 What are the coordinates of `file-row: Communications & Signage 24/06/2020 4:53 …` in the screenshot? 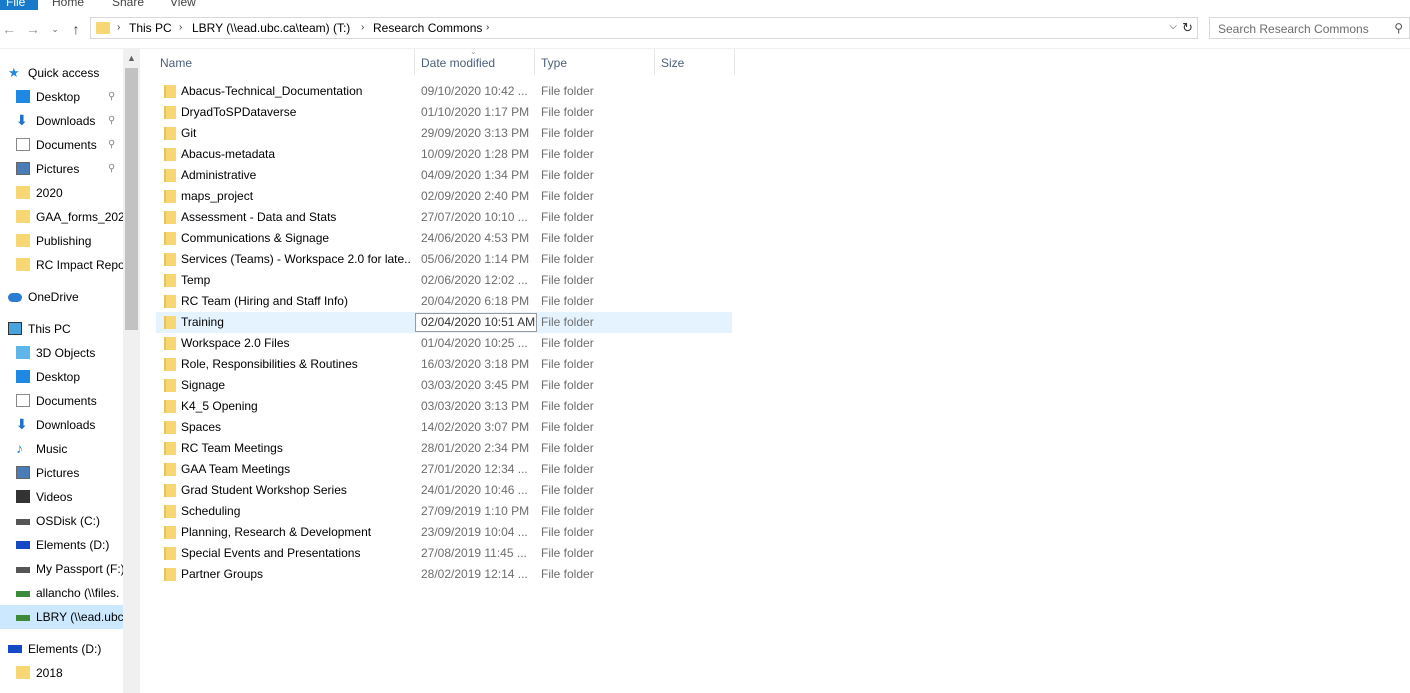 It's located at (444, 238).